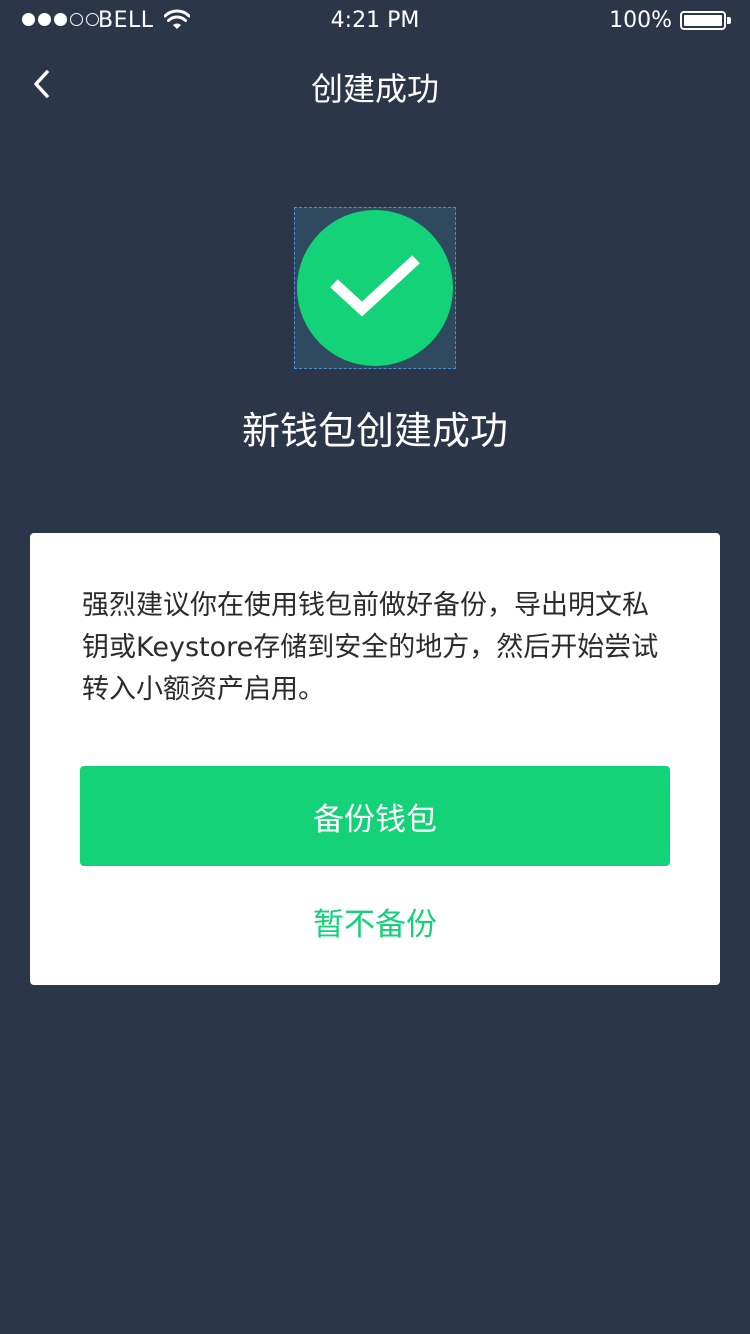 The image size is (750, 1334). I want to click on success-title: 新钱包创建成功, so click(374, 431).